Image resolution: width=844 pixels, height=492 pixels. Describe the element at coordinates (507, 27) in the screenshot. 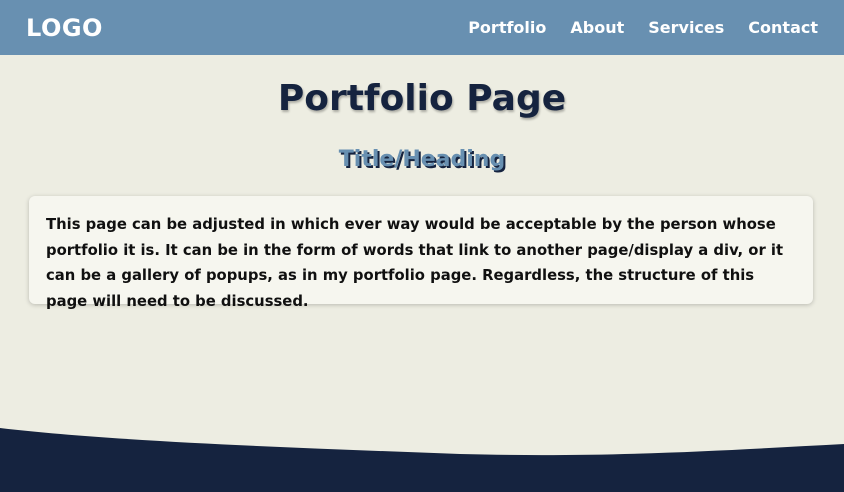

I see `nav-link-portfolio: Portfolio` at that location.